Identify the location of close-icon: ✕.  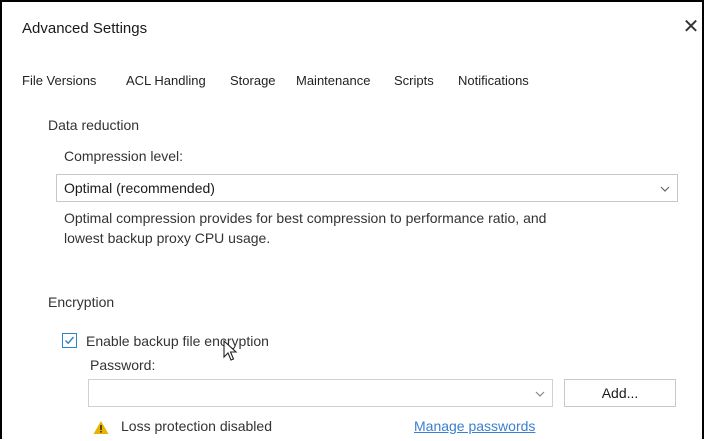
(691, 26).